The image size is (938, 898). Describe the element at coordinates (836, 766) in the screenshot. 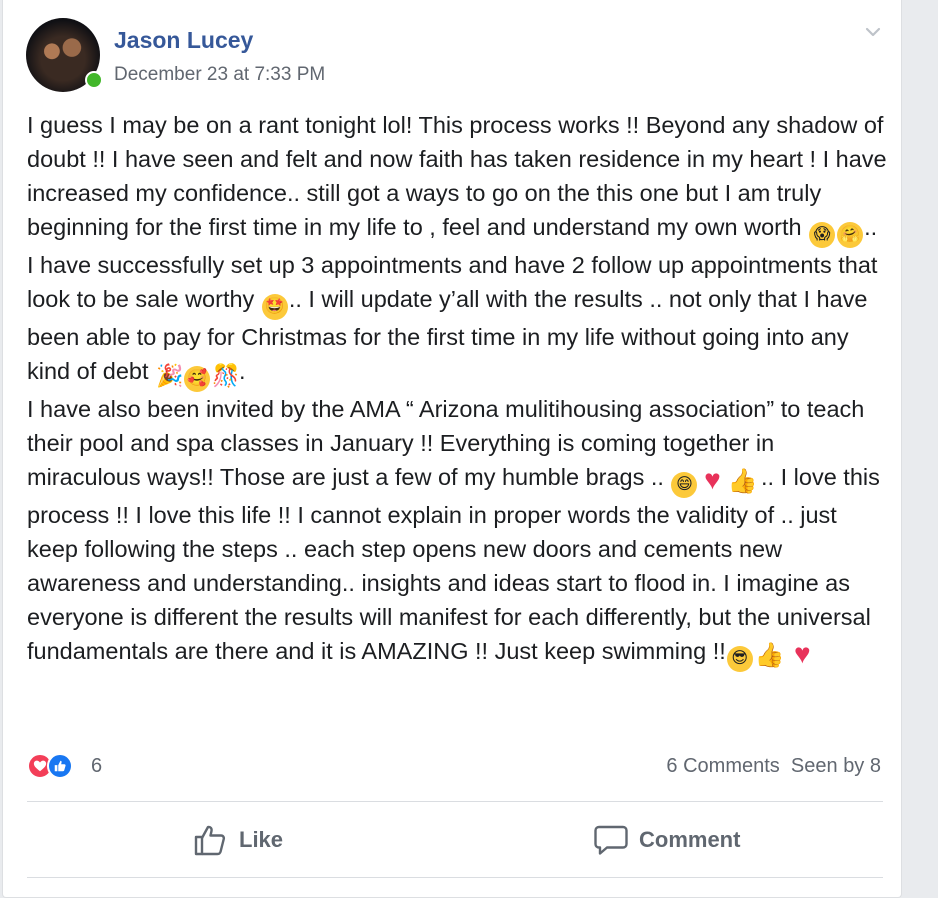

I see `seen-by-link: Seen by 8` at that location.